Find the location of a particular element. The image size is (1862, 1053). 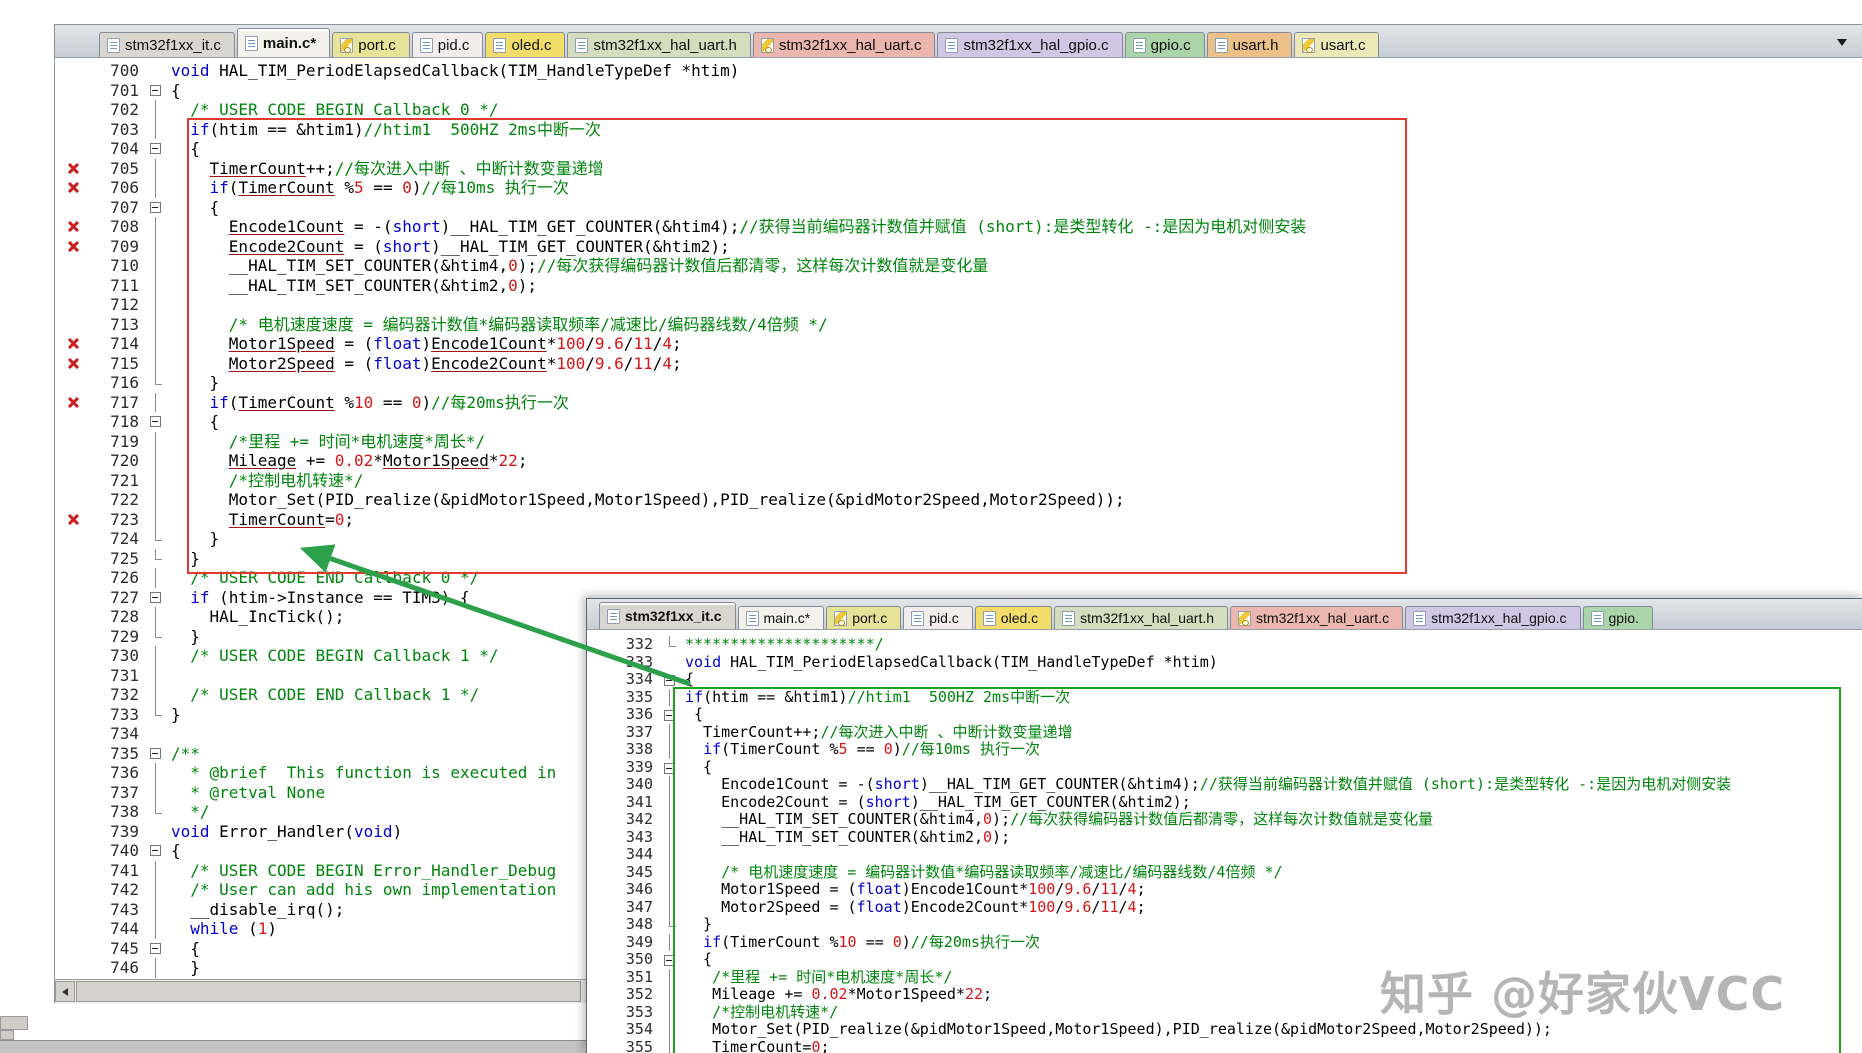

code-text: /* USER CODE END Callback 1 */ is located at coordinates (322, 695).